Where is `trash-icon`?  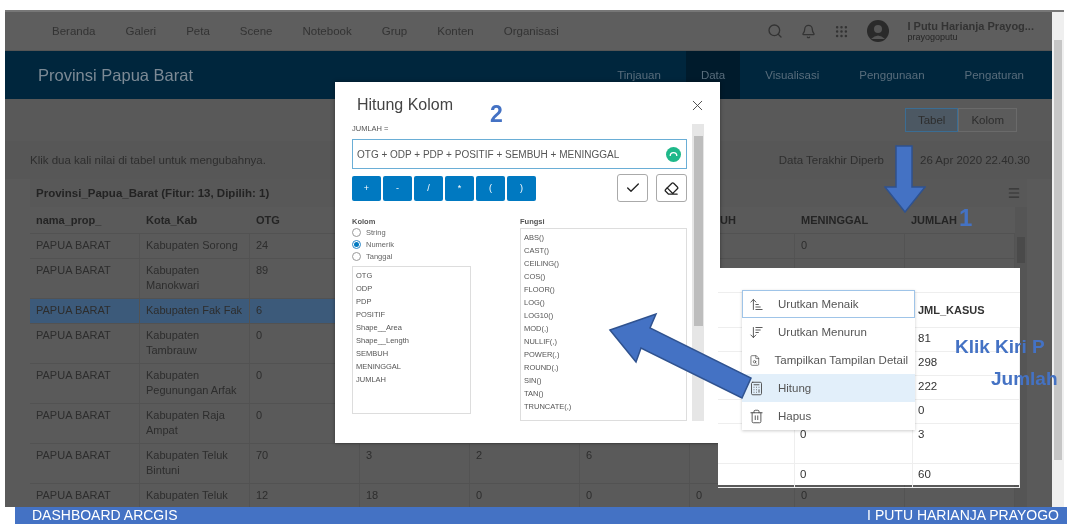 trash-icon is located at coordinates (756, 416).